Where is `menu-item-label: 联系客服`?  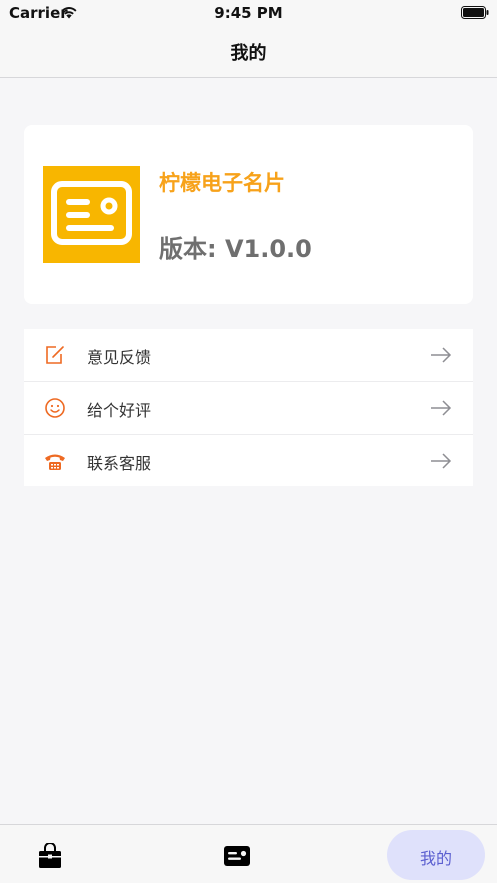 menu-item-label: 联系客服 is located at coordinates (119, 463).